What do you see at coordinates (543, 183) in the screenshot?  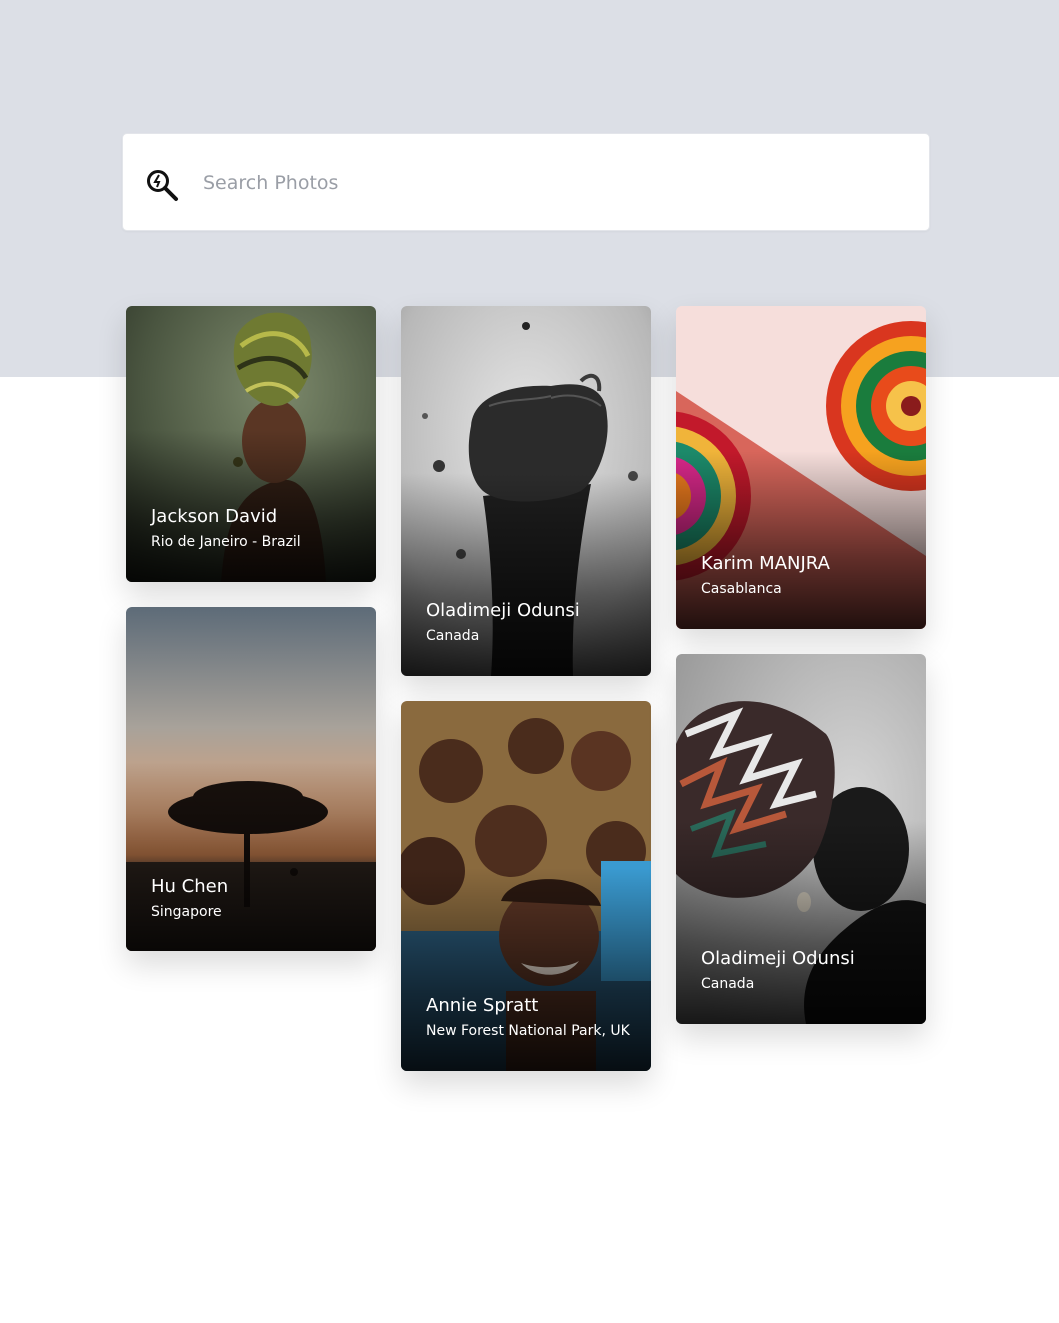 I see `search-input` at bounding box center [543, 183].